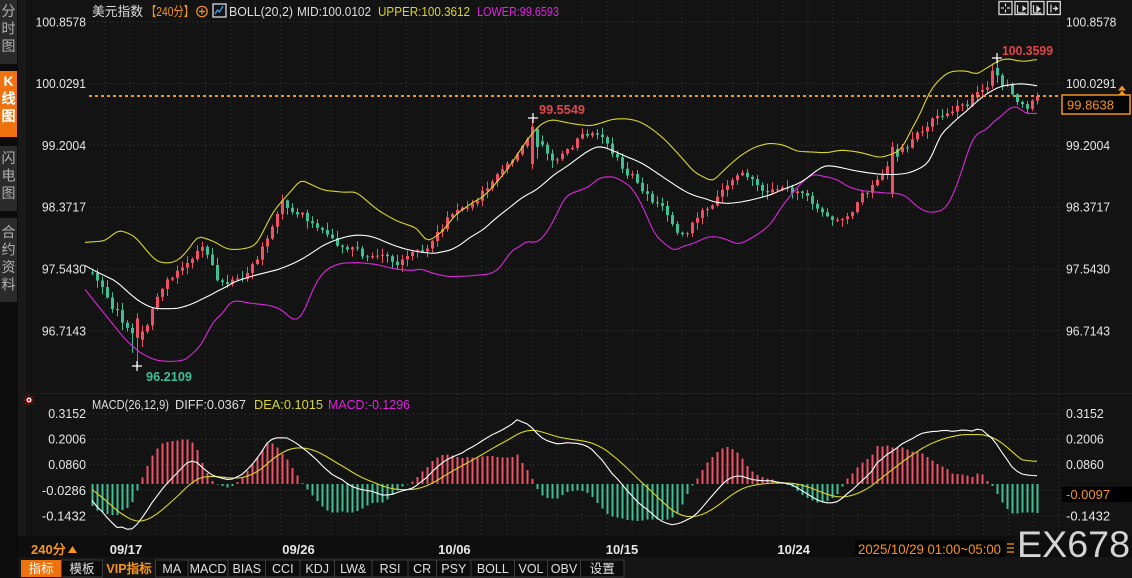 The image size is (1132, 578). Describe the element at coordinates (261, 11) in the screenshot. I see `svg-text: BOLL(20,2)` at that location.